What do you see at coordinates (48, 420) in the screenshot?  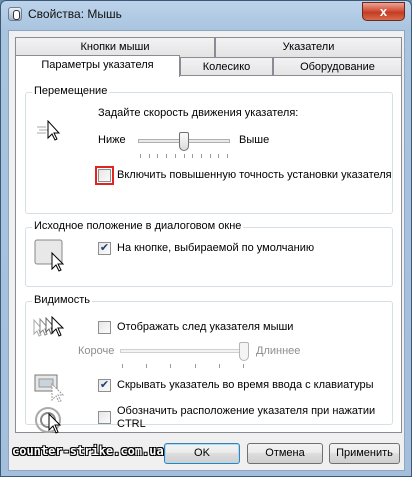 I see `show-location-ctrl-icon` at bounding box center [48, 420].